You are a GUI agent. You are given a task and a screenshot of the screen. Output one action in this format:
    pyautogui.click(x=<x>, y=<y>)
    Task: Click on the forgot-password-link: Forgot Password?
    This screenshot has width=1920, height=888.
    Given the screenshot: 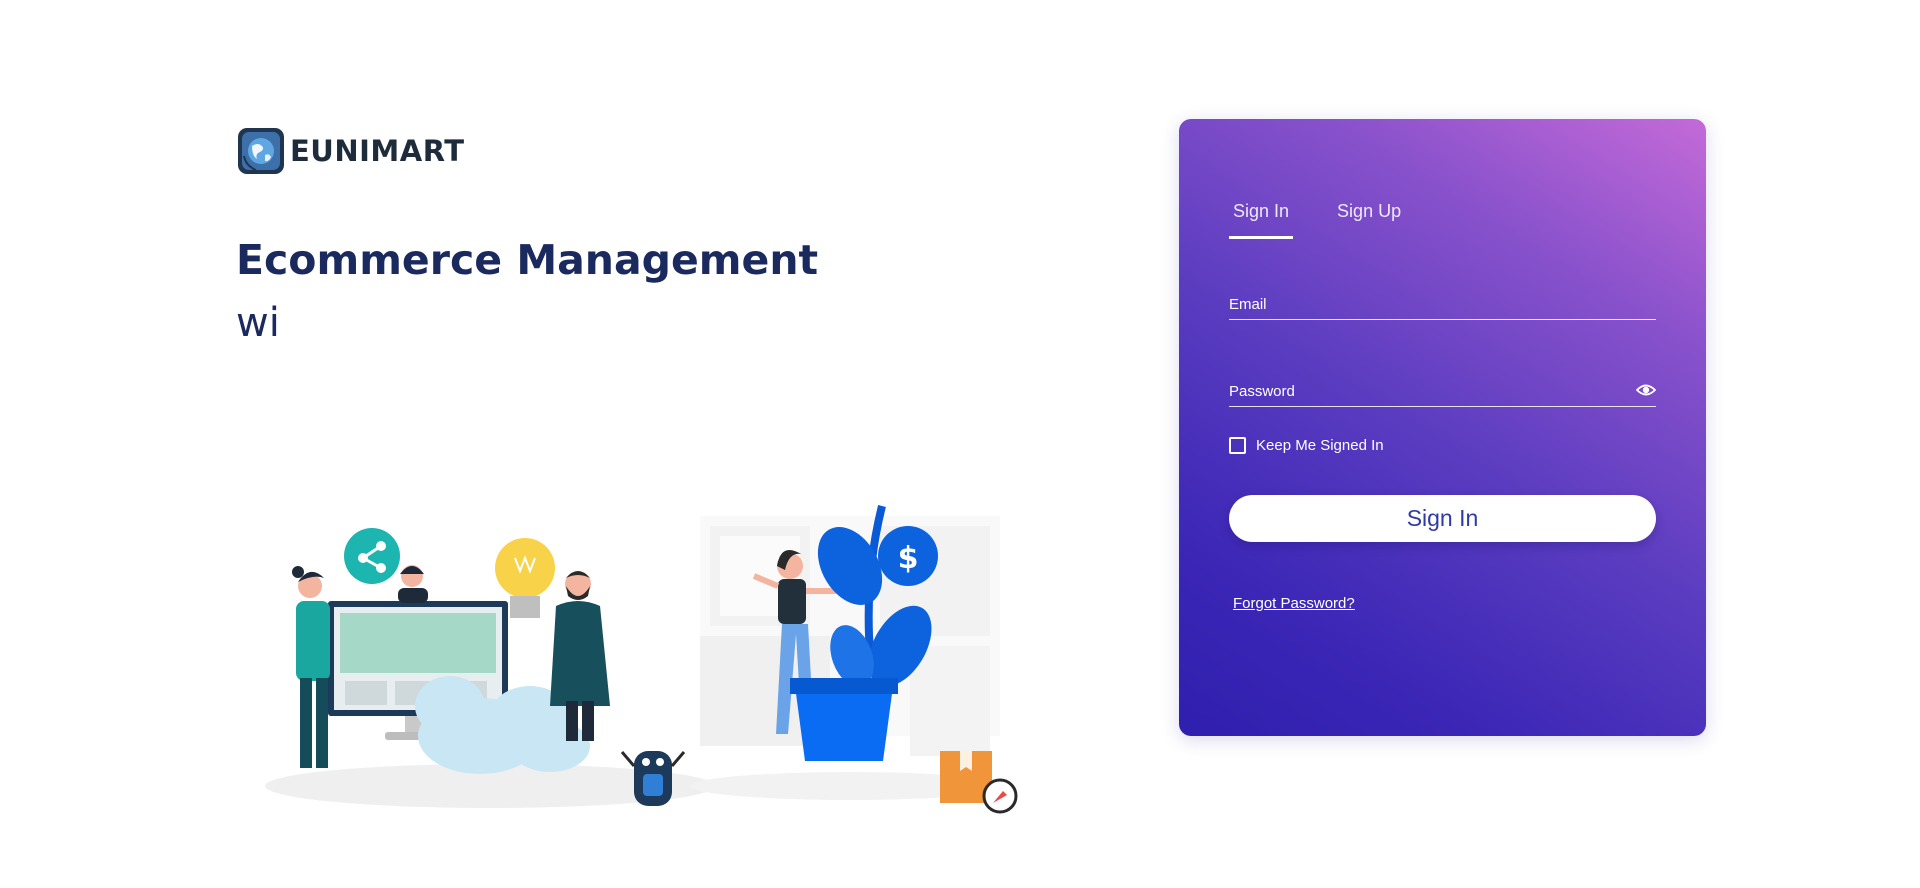 What is the action you would take?
    pyautogui.click(x=1294, y=603)
    